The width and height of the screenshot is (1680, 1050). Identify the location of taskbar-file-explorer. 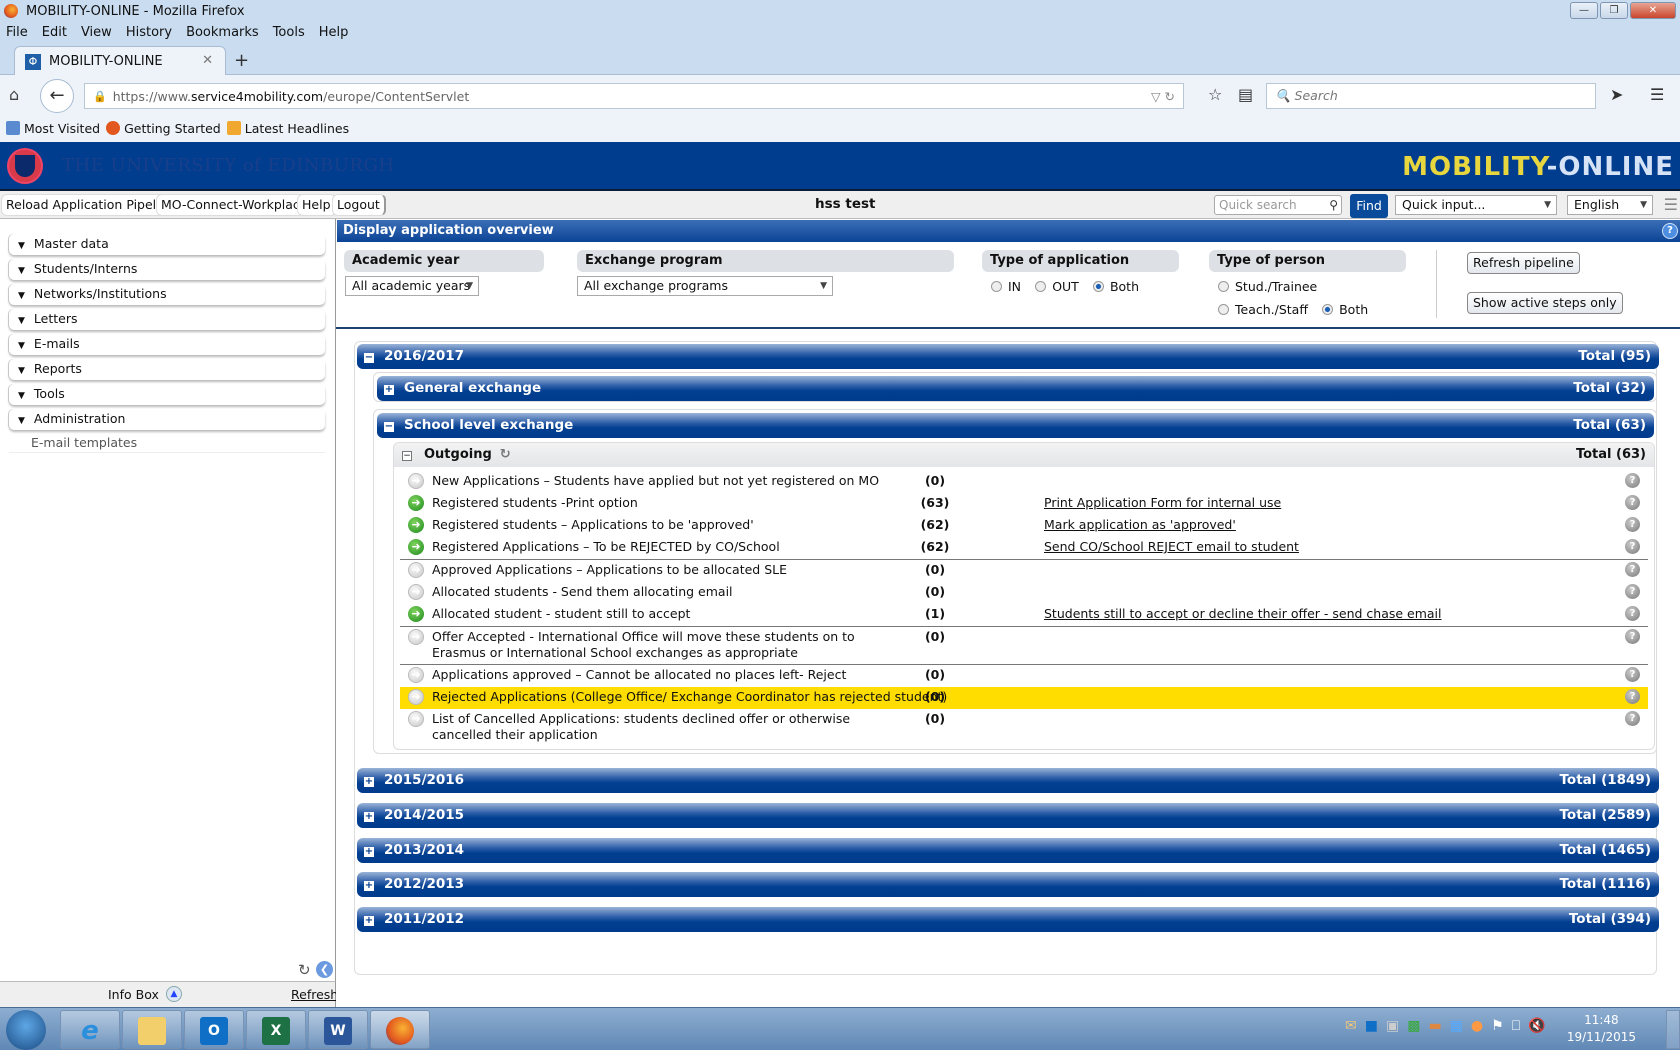
(152, 1029).